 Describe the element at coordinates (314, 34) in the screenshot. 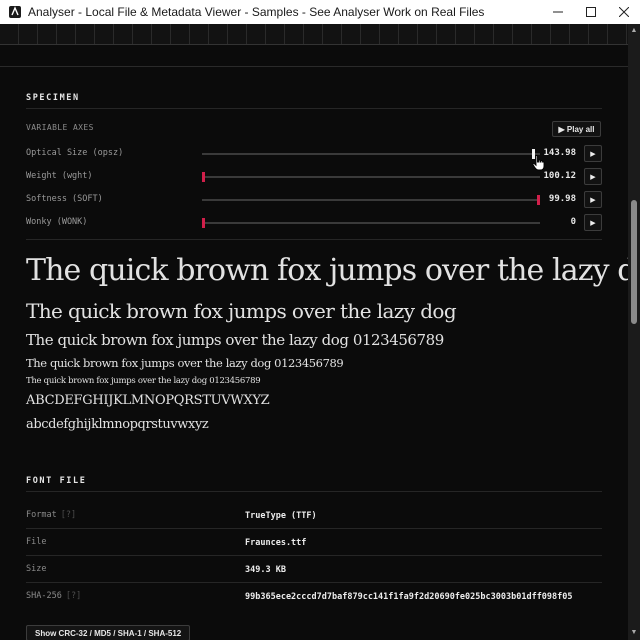

I see `top-pattern-band` at that location.